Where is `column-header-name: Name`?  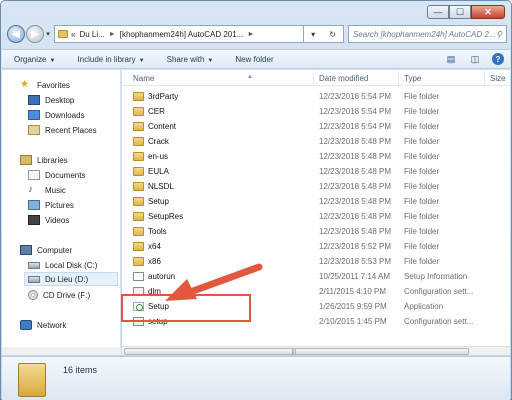
column-header-name: Name is located at coordinates (143, 78).